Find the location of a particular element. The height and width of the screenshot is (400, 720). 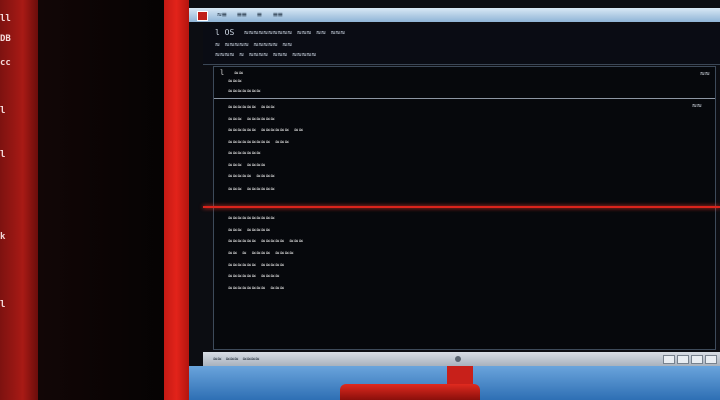

list-item: ≈≈≈≈≈≈≈≈≈≈ is located at coordinates (252, 218).